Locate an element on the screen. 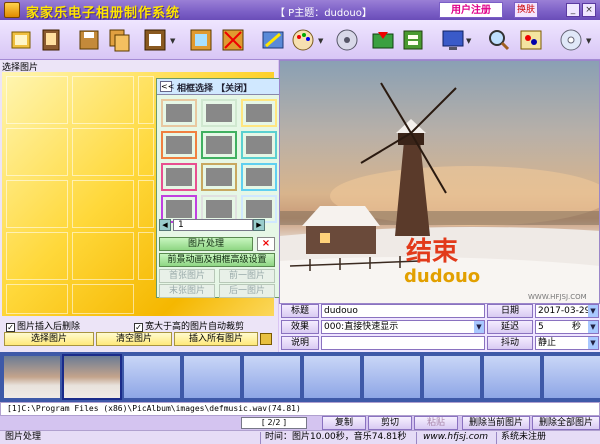  select-images-header: 选择图片 is located at coordinates (20, 68).